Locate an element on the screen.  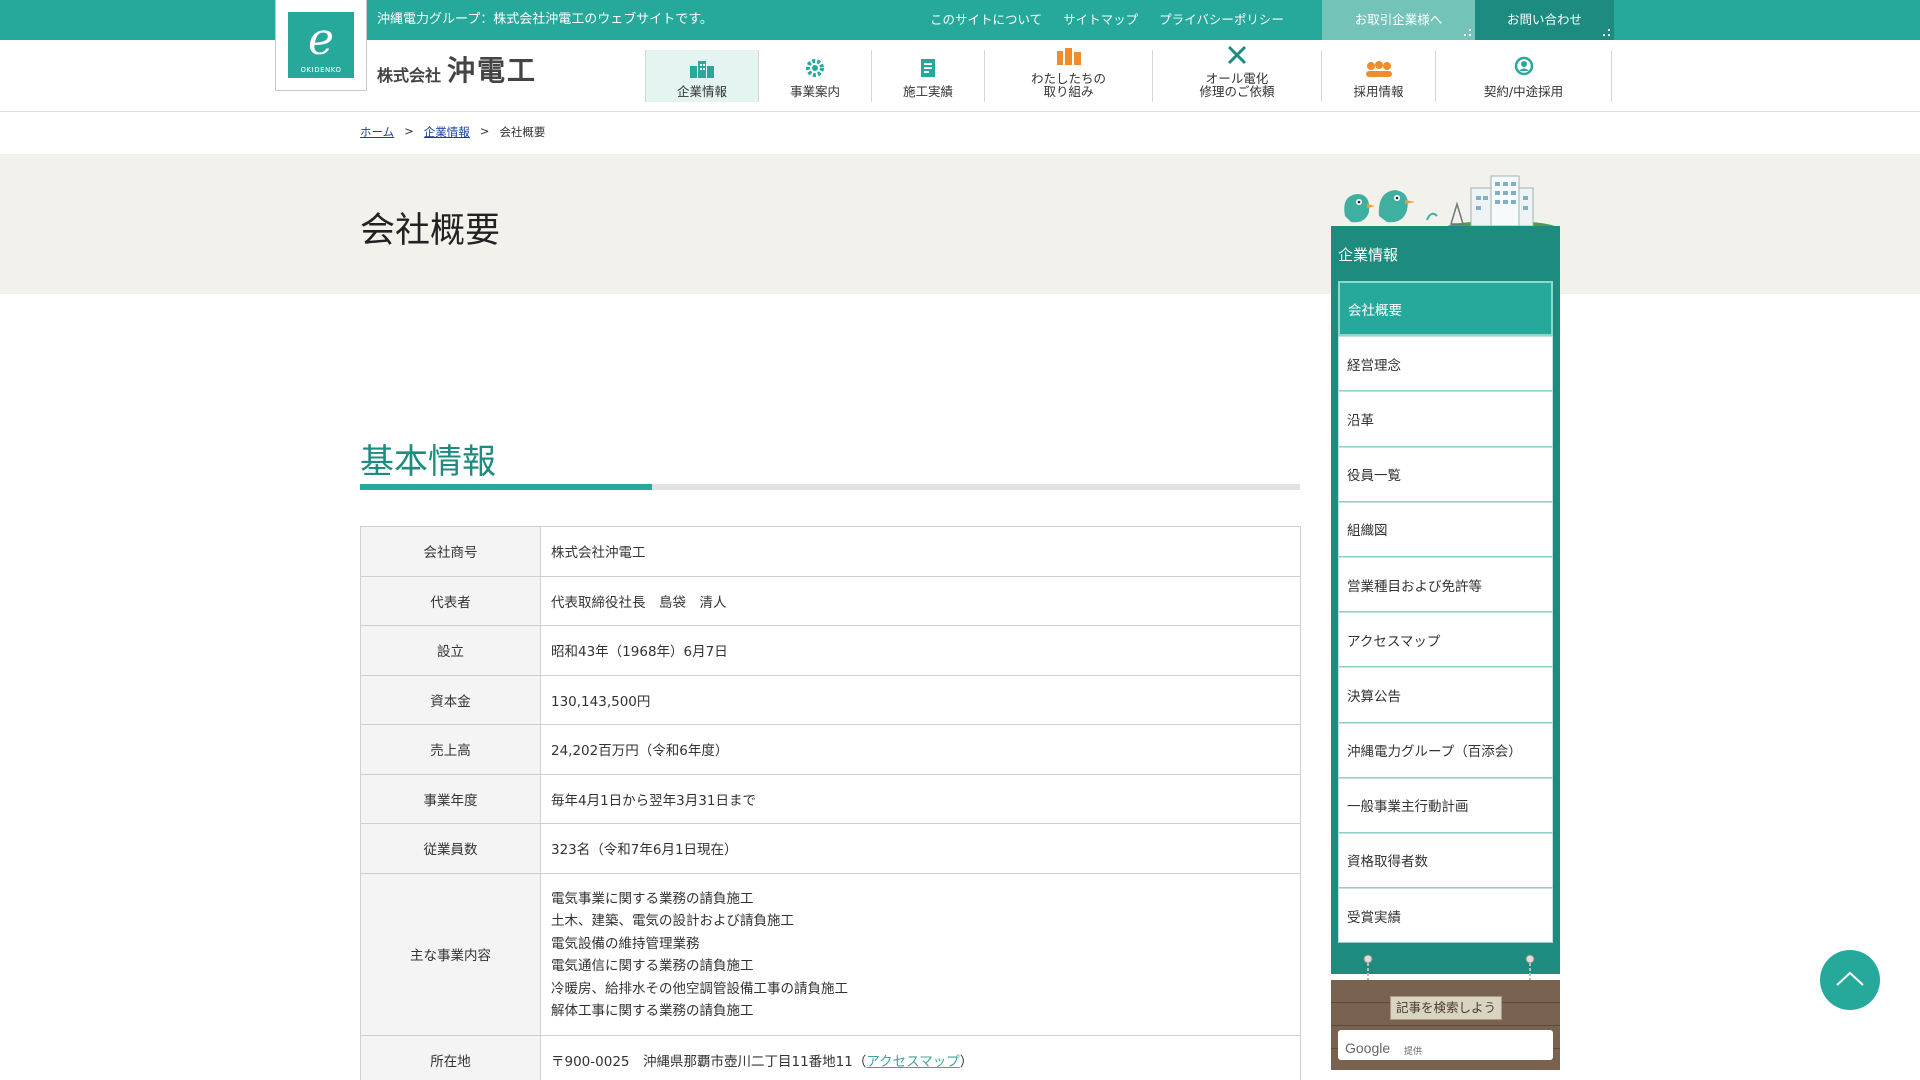
sidebar-item-org-chart: 組織図 is located at coordinates (1445, 529).